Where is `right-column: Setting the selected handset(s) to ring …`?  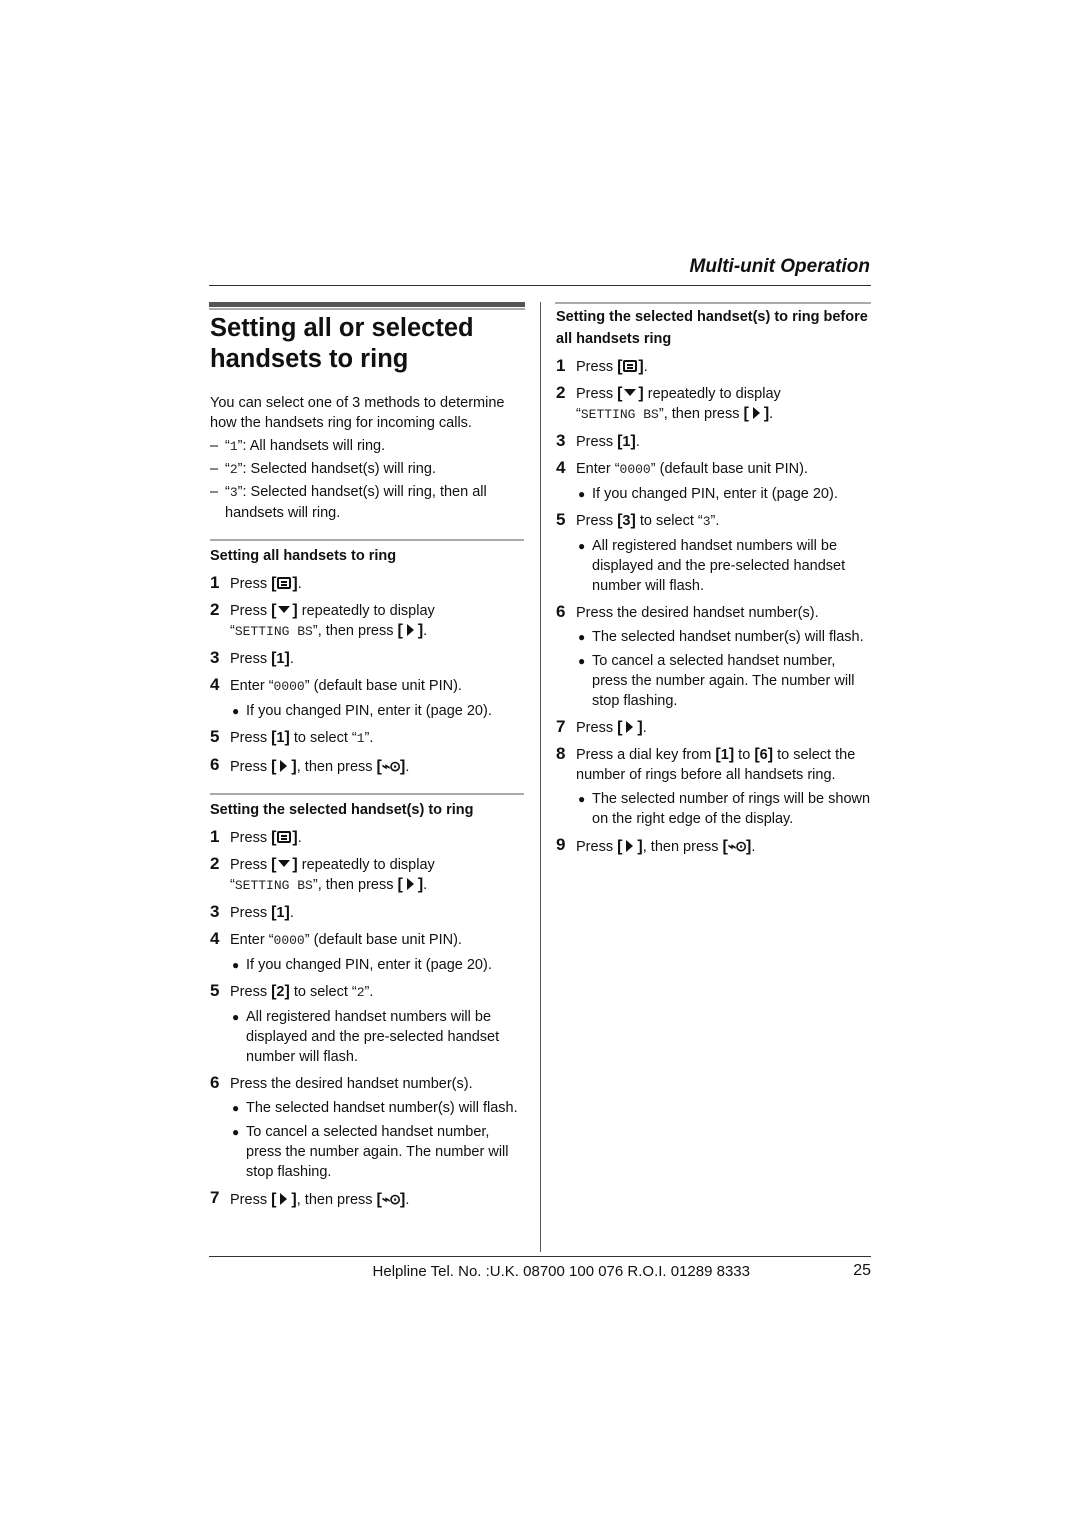
right-column: Setting the selected handset(s) to ring … is located at coordinates (714, 581).